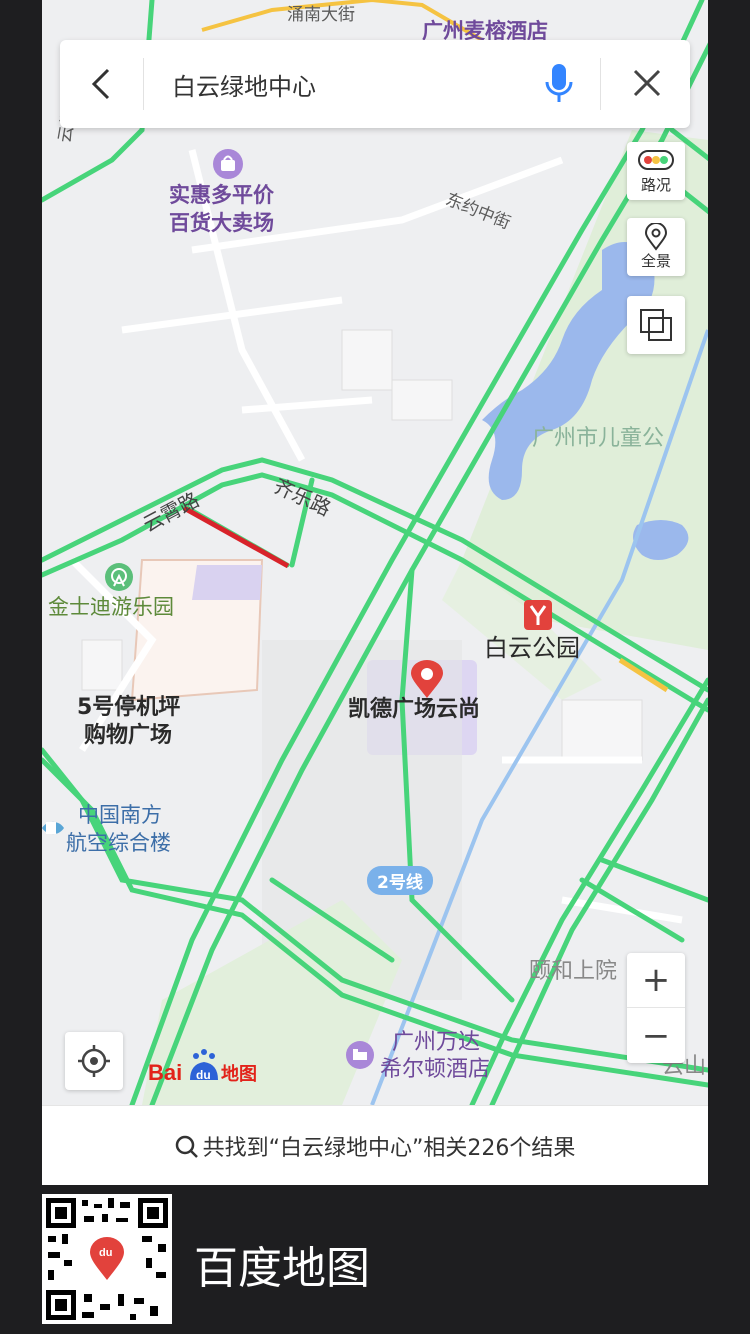 The image size is (750, 1334). Describe the element at coordinates (400, 880) in the screenshot. I see `metro-line-badge: 2号线` at that location.